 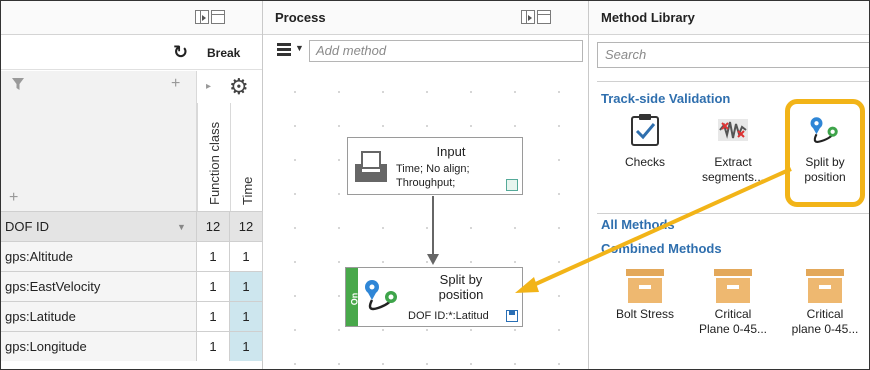 What do you see at coordinates (434, 297) in the screenshot?
I see `split-by-position-node: On Split by position DOF ID:*:Latitud` at bounding box center [434, 297].